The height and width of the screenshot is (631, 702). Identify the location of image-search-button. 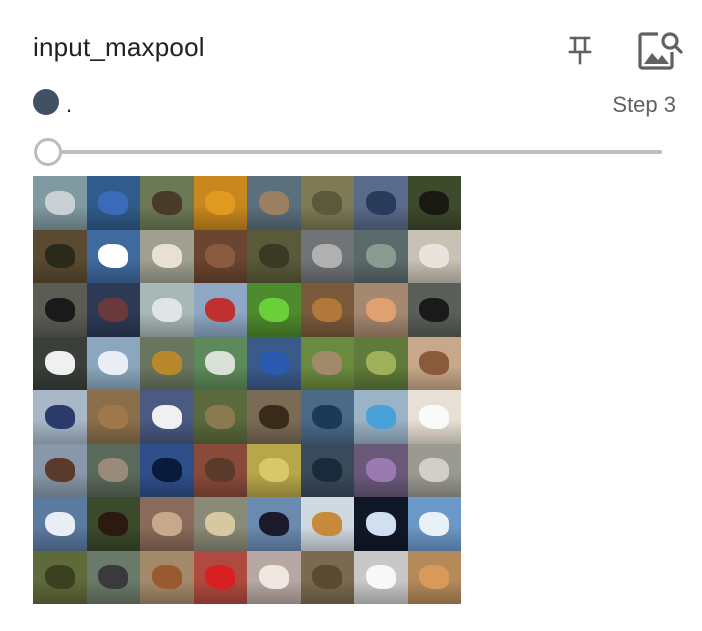
(659, 51).